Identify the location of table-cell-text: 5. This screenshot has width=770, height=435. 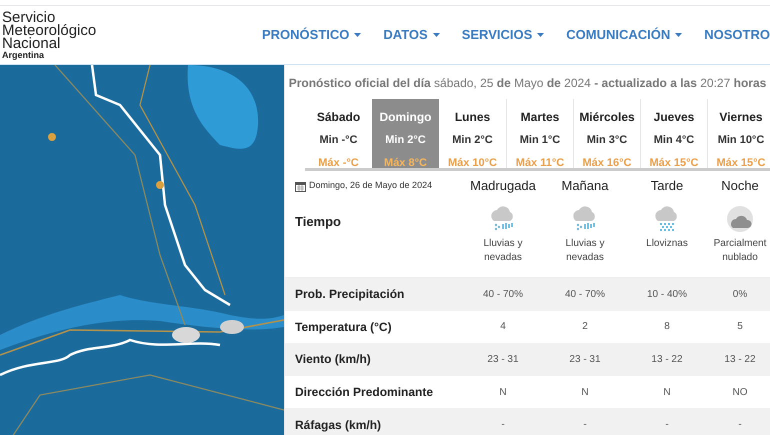
(740, 327).